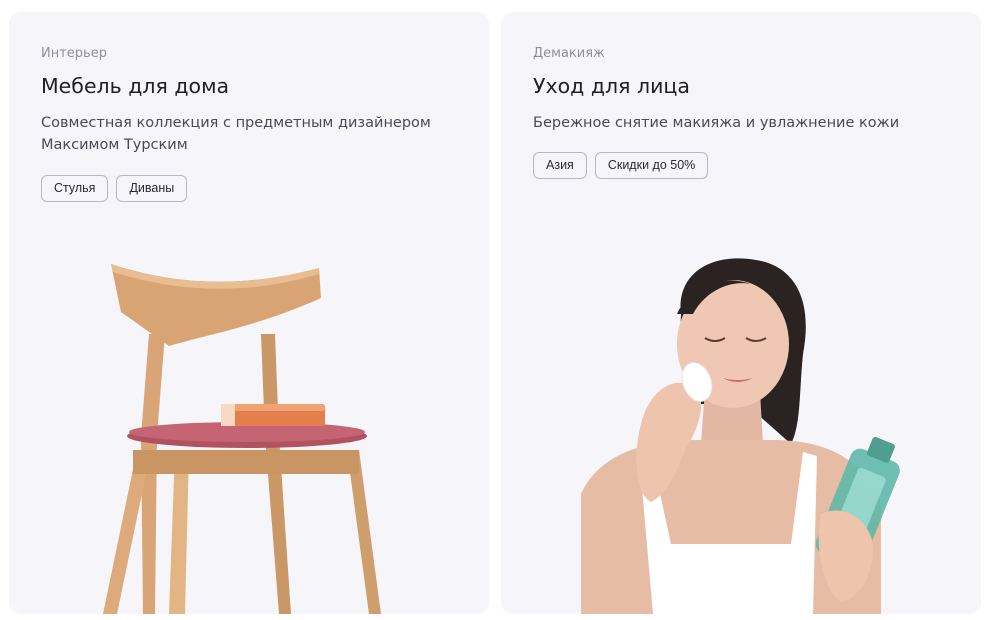 This screenshot has height=620, width=986. I want to click on chip-asia: Азия, so click(560, 165).